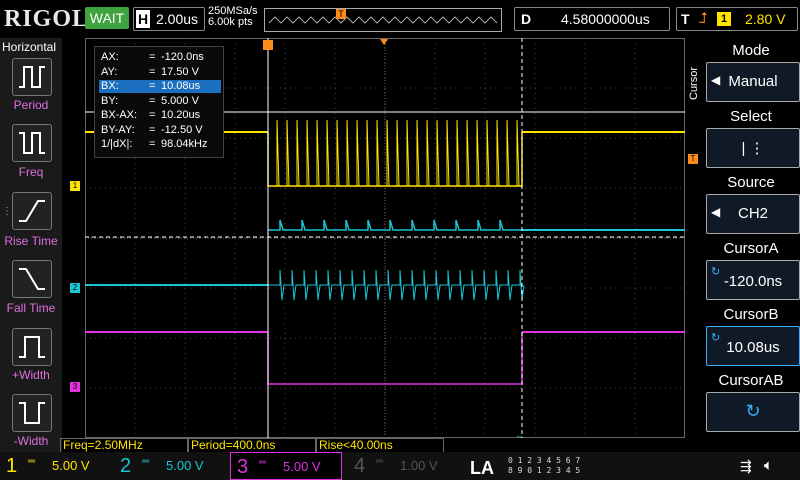  I want to click on fall-time-label: Fall Time, so click(31, 308).